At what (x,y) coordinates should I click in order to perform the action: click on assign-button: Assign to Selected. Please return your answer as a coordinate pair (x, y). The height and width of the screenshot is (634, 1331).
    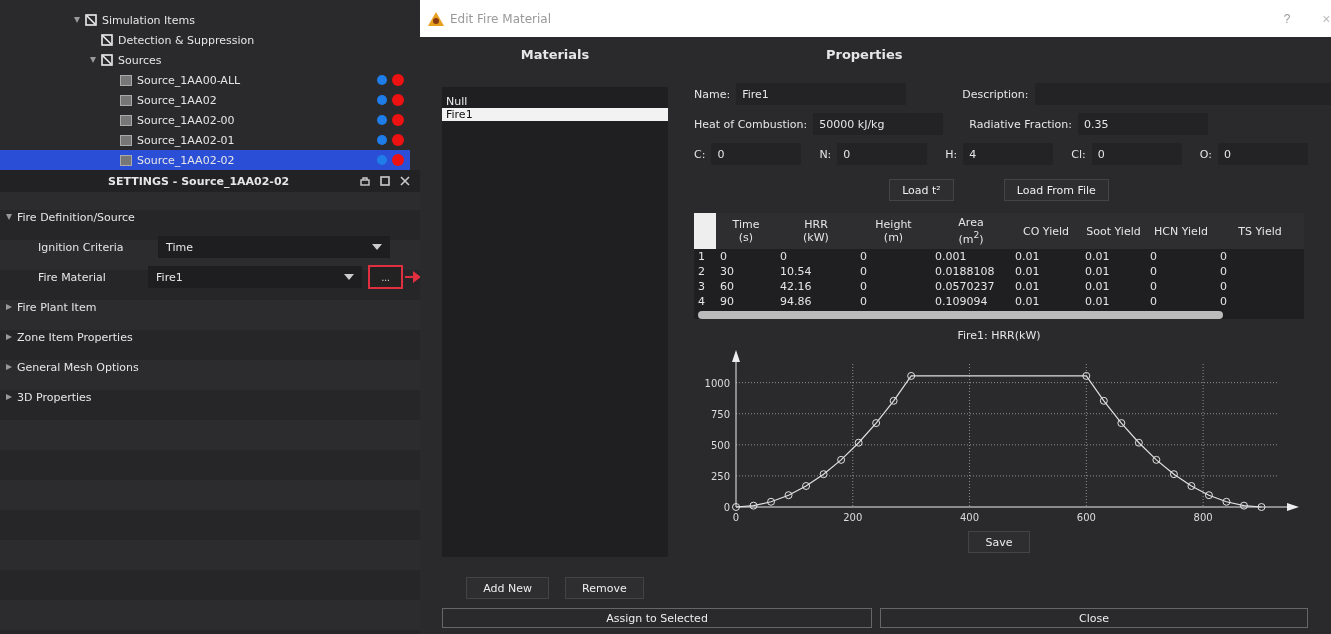
    Looking at the image, I should click on (657, 618).